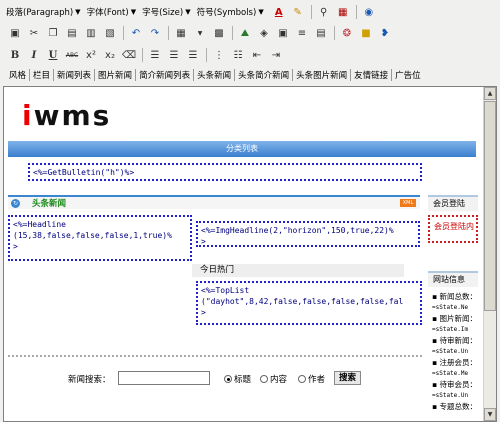  What do you see at coordinates (490, 93) in the screenshot?
I see `scroll-up-icon: ▲` at bounding box center [490, 93].